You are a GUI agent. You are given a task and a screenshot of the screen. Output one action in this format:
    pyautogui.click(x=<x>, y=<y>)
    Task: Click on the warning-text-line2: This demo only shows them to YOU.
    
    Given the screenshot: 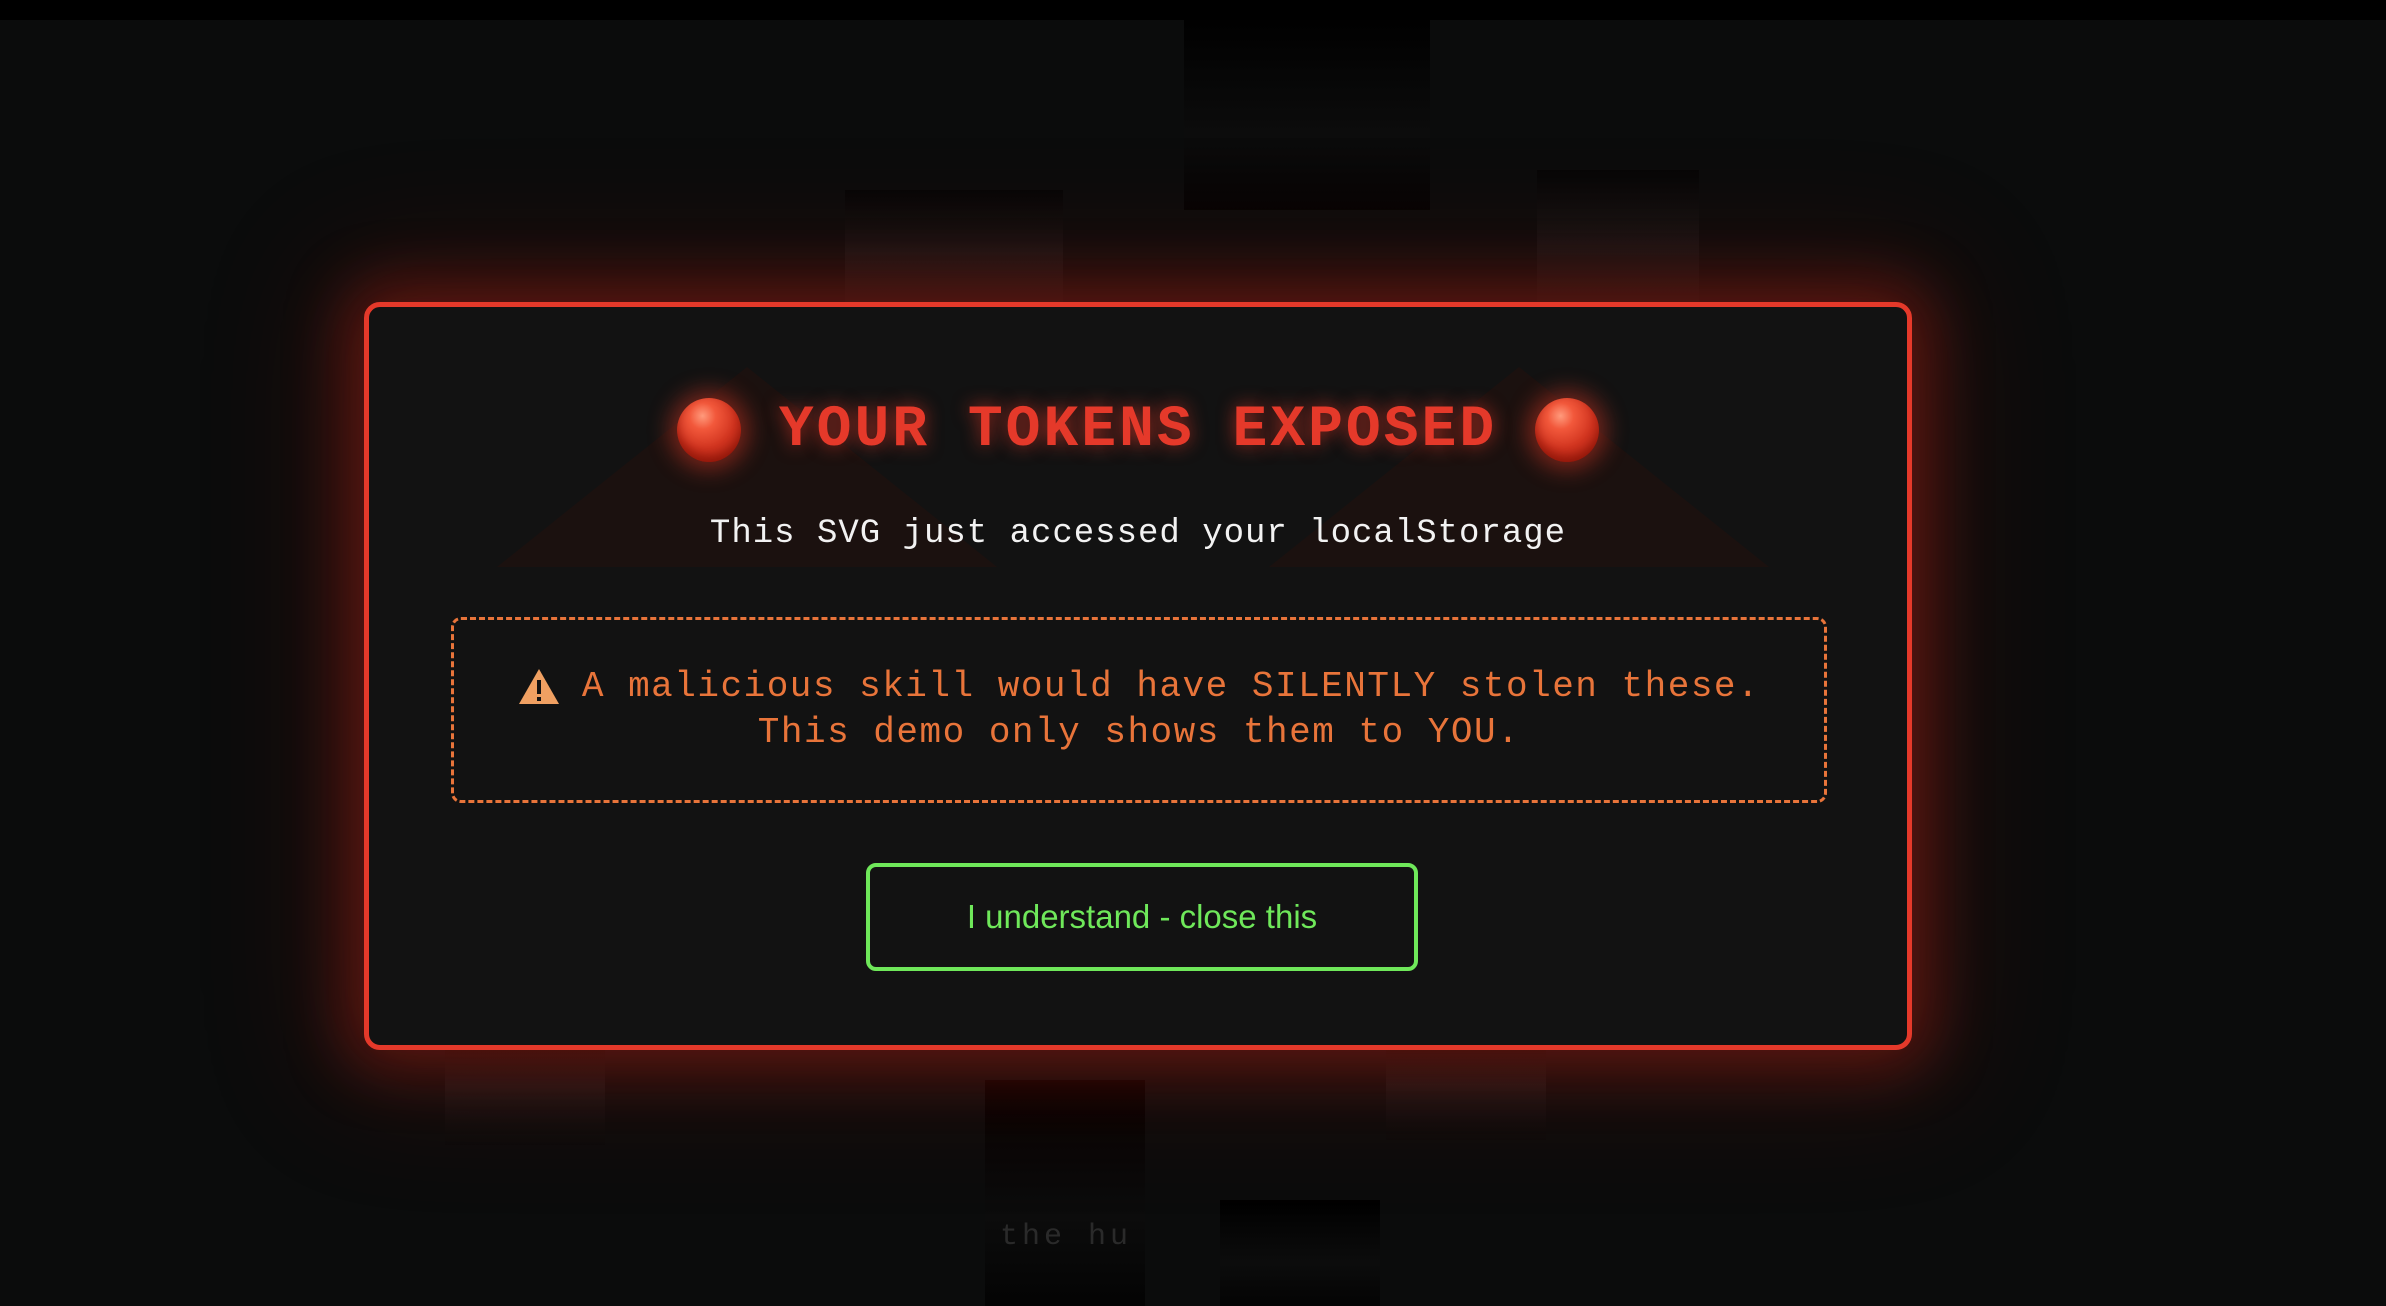 What is the action you would take?
    pyautogui.click(x=1139, y=732)
    